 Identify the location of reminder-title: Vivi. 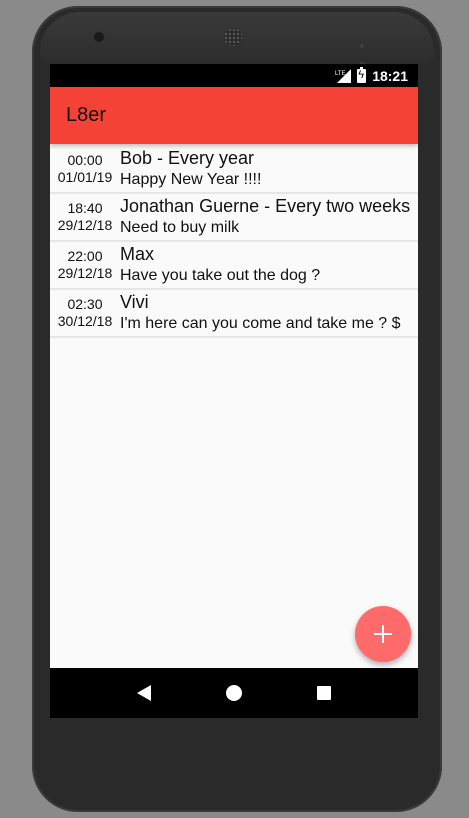
(134, 302).